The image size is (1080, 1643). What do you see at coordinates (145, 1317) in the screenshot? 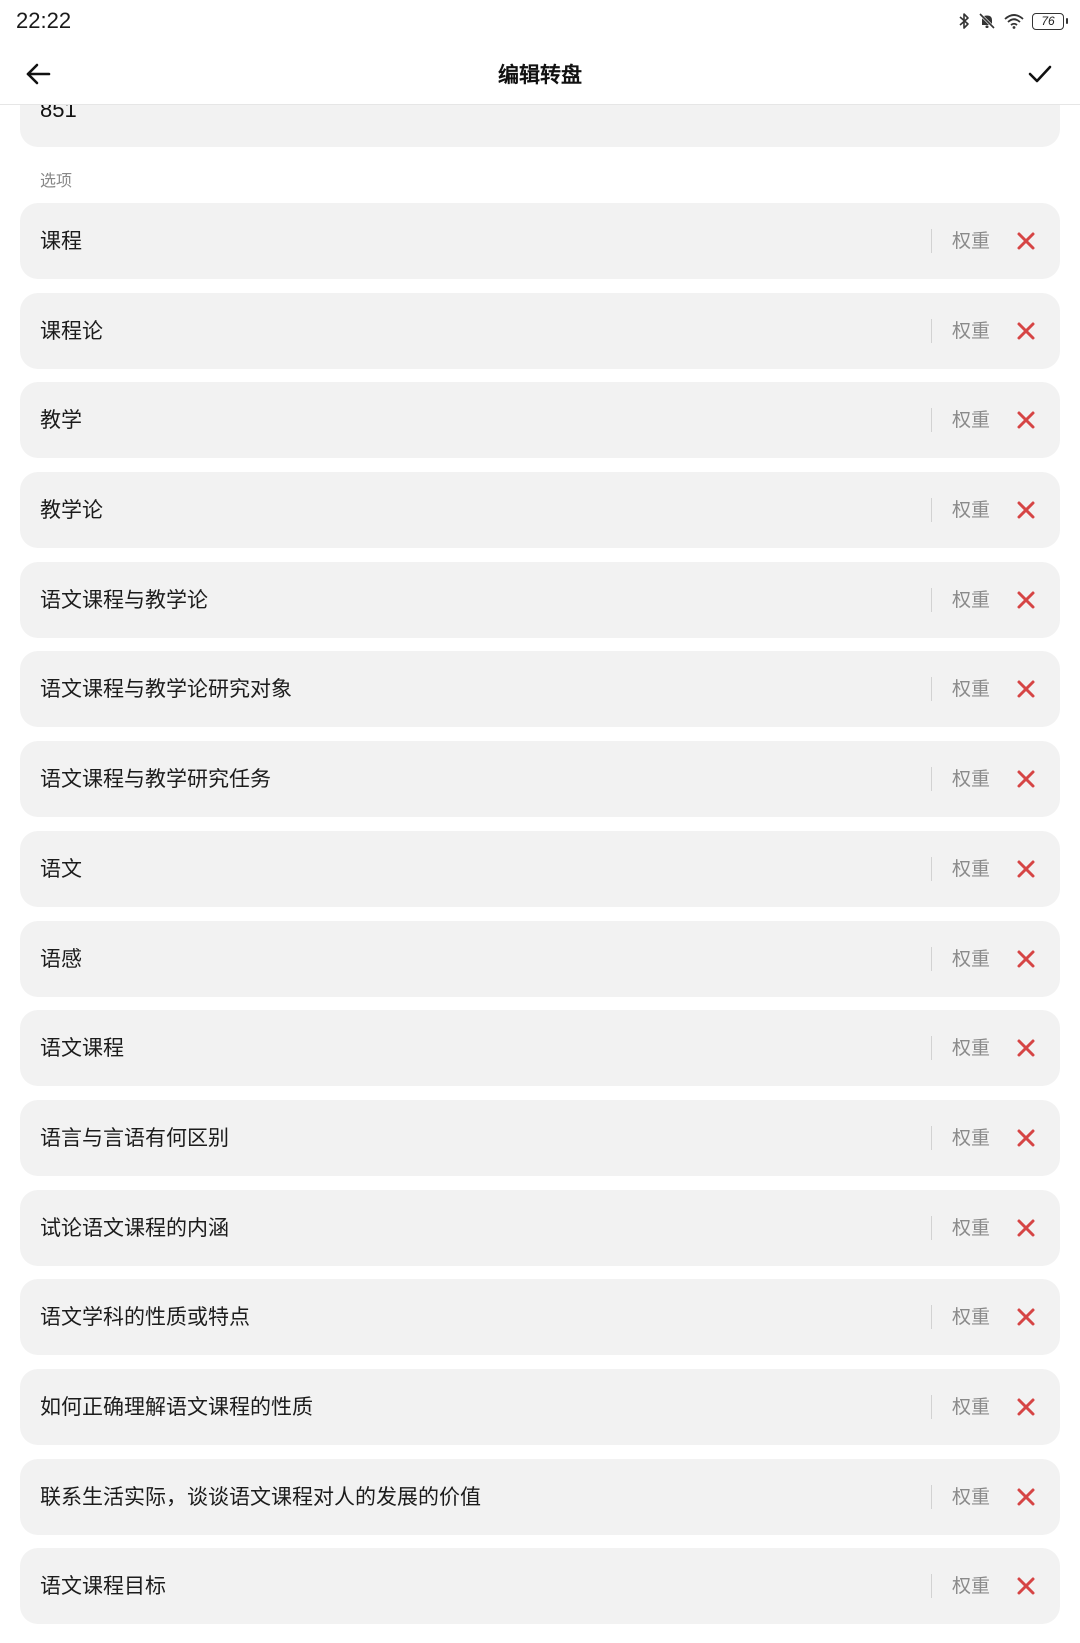
I see `option-input: 语文学科的性质或特点` at bounding box center [145, 1317].